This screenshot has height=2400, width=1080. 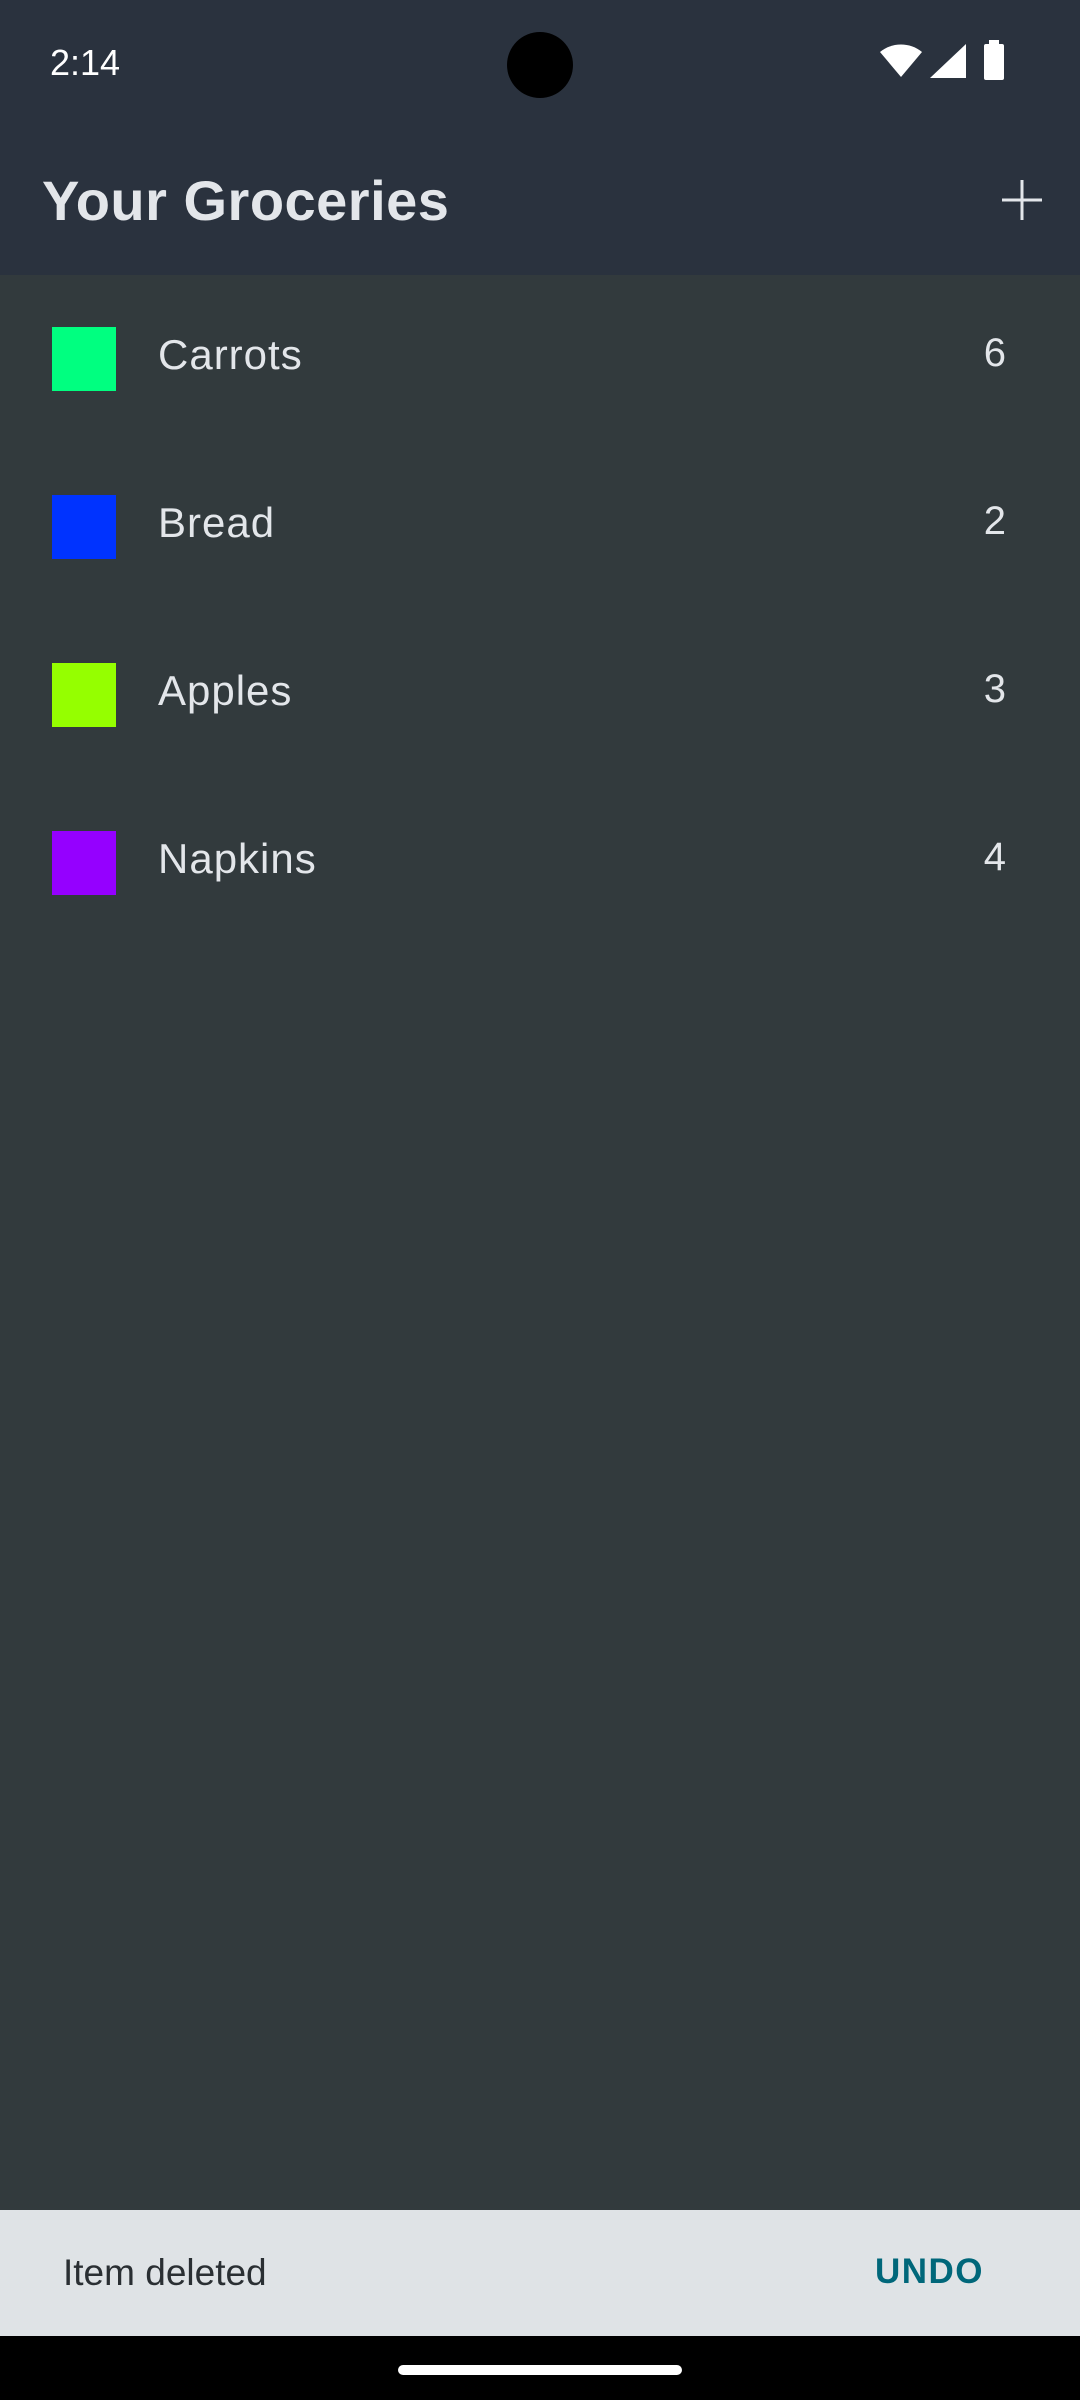 What do you see at coordinates (540, 527) in the screenshot?
I see `list-item-bread: Bread 2` at bounding box center [540, 527].